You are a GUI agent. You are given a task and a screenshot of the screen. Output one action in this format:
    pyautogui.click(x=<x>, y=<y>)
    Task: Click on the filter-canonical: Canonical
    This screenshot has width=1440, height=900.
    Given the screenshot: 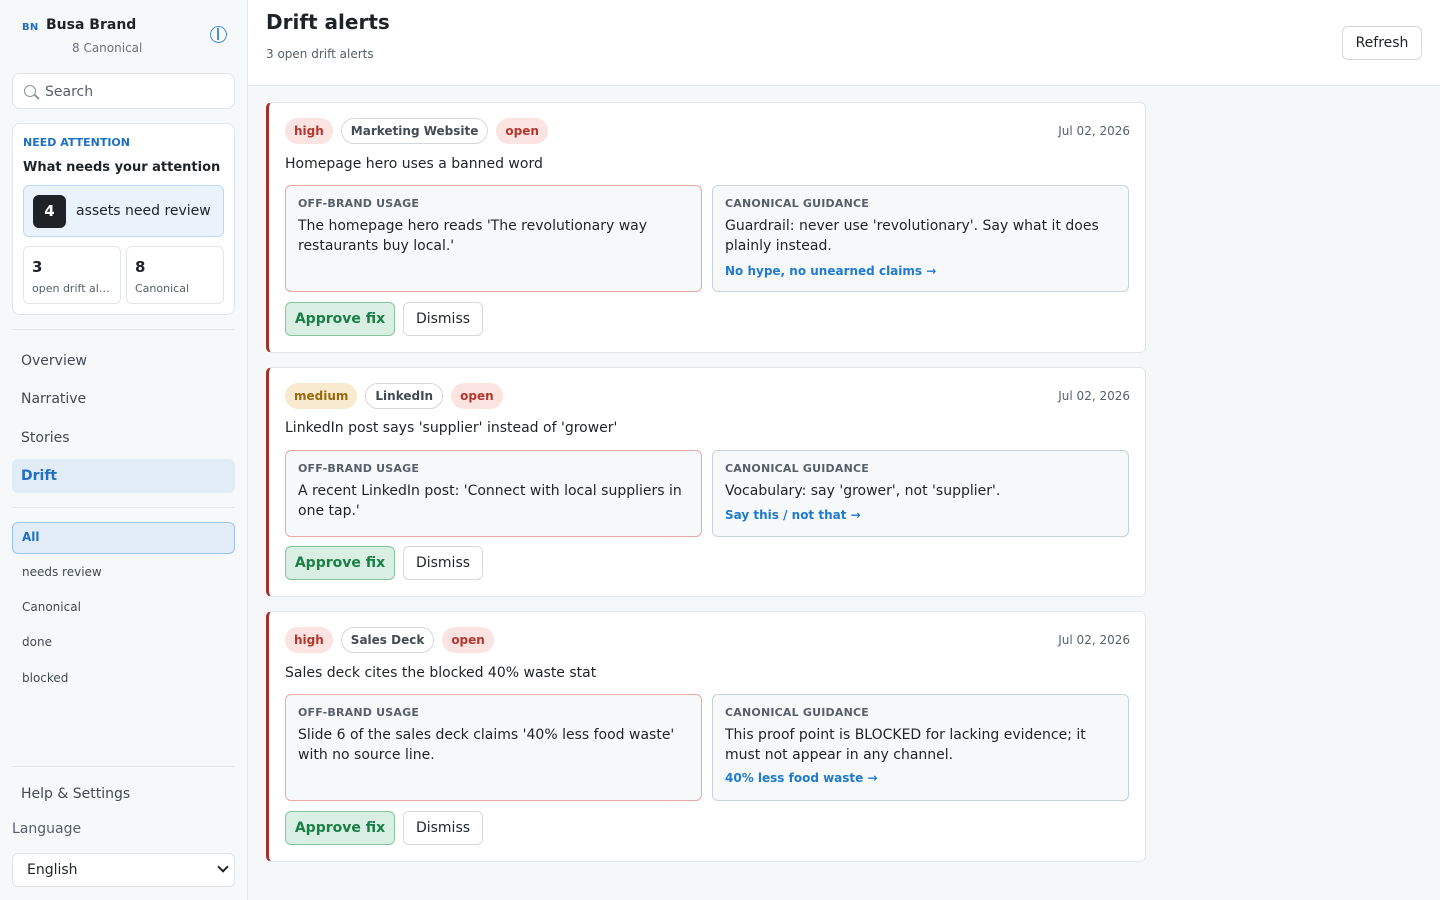 What is the action you would take?
    pyautogui.click(x=123, y=608)
    